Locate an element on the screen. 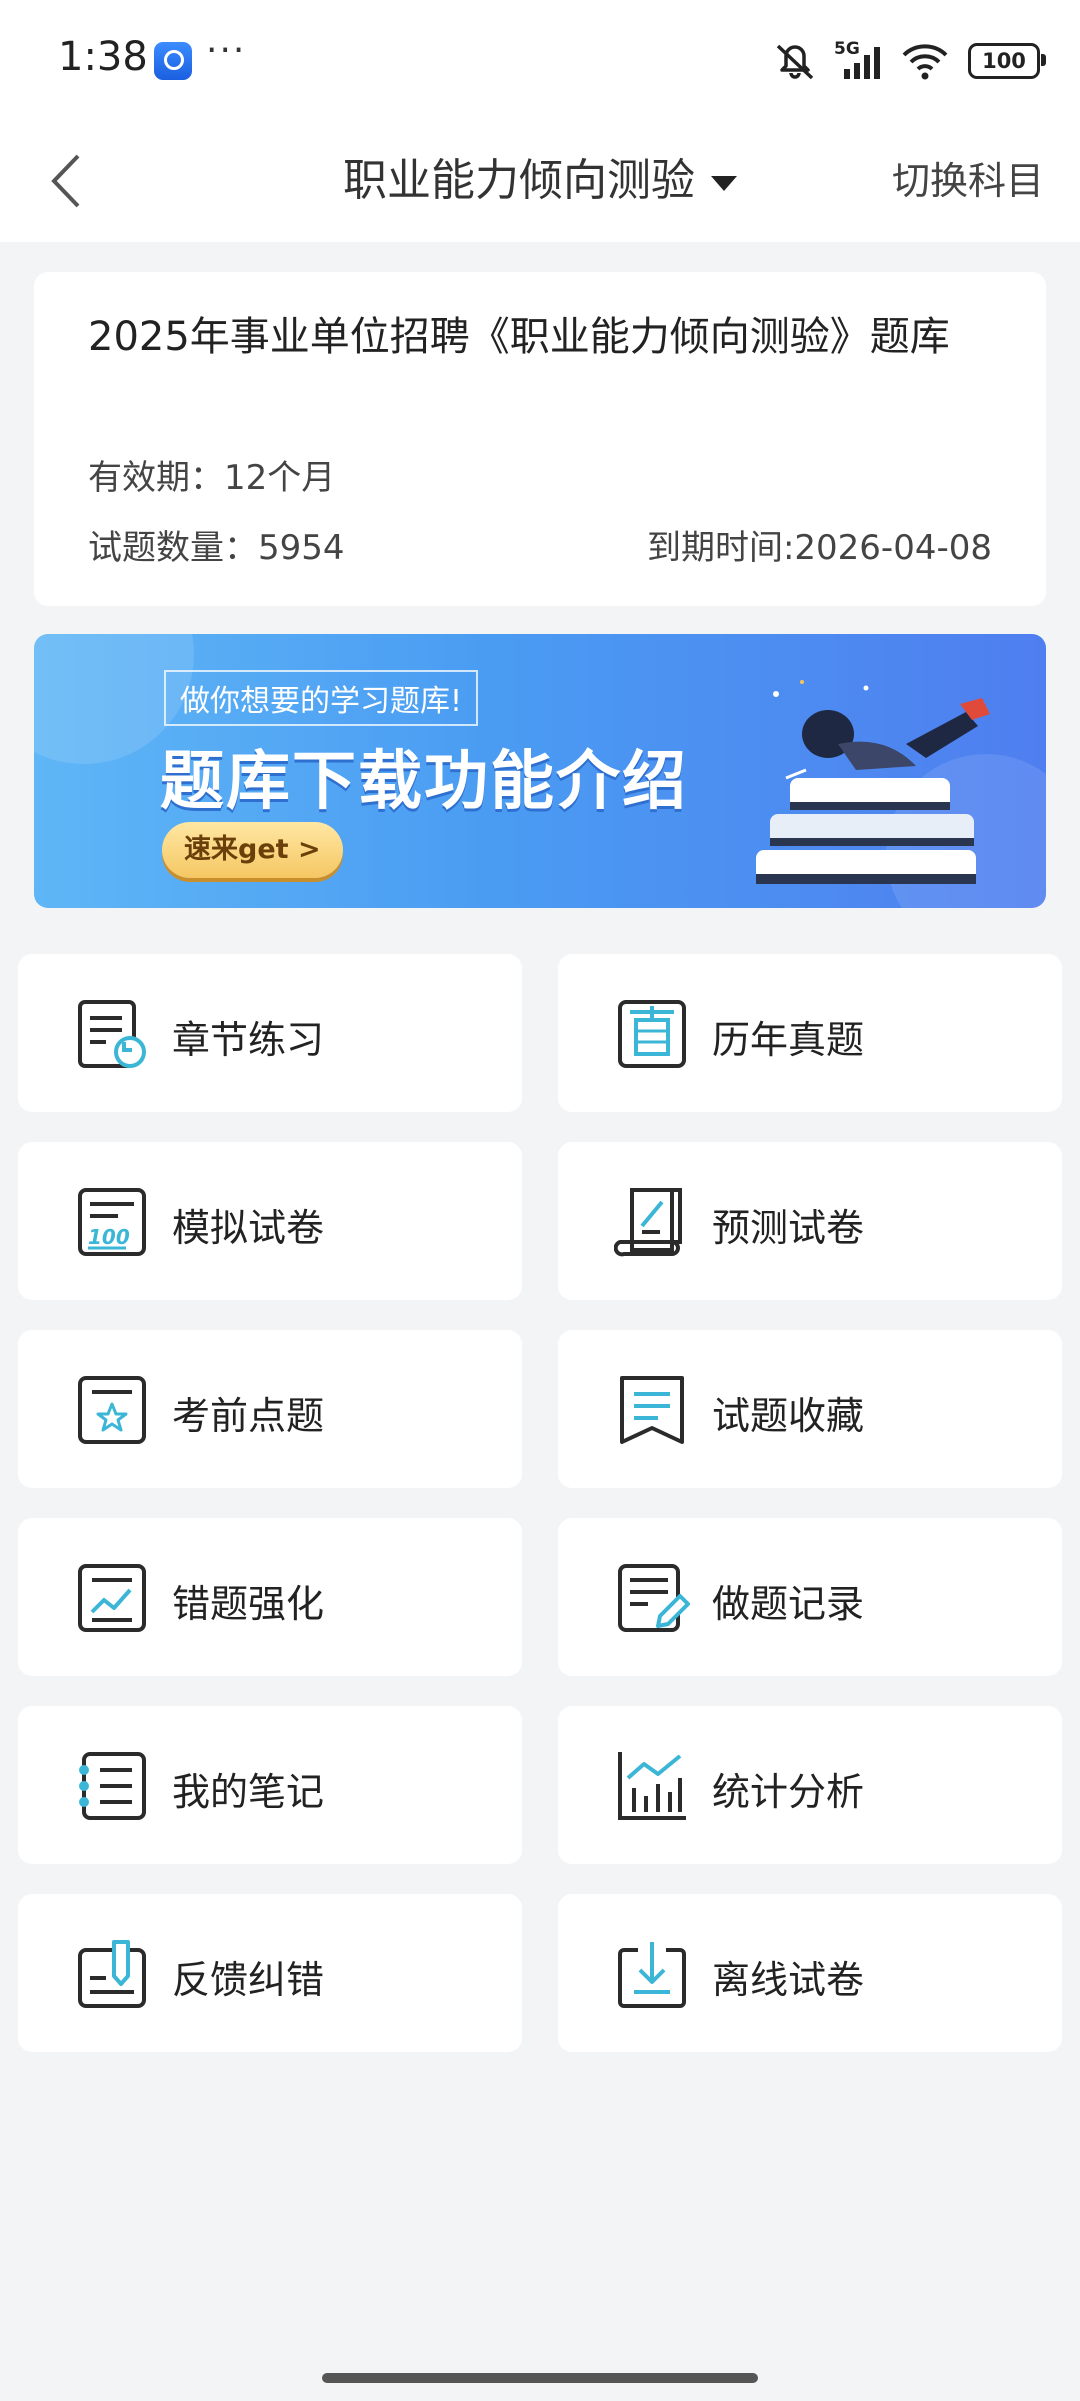 Image resolution: width=1080 pixels, height=2401 pixels. switch-subject-button: 切换科目 is located at coordinates (968, 177).